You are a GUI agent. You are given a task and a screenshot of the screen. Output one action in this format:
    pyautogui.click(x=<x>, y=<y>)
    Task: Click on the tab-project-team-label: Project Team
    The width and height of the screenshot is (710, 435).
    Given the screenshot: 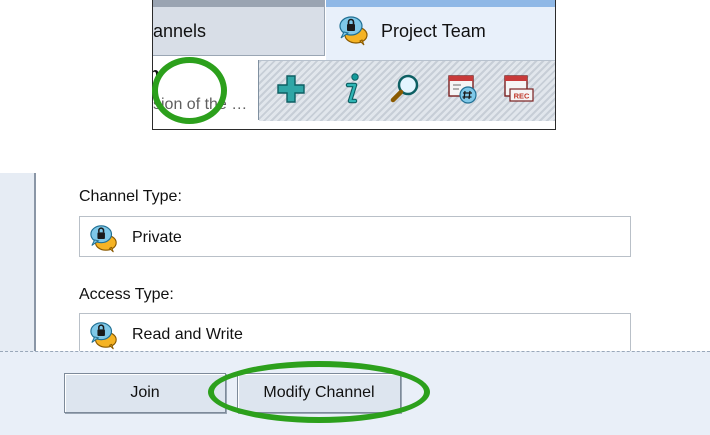 What is the action you would take?
    pyautogui.click(x=433, y=31)
    